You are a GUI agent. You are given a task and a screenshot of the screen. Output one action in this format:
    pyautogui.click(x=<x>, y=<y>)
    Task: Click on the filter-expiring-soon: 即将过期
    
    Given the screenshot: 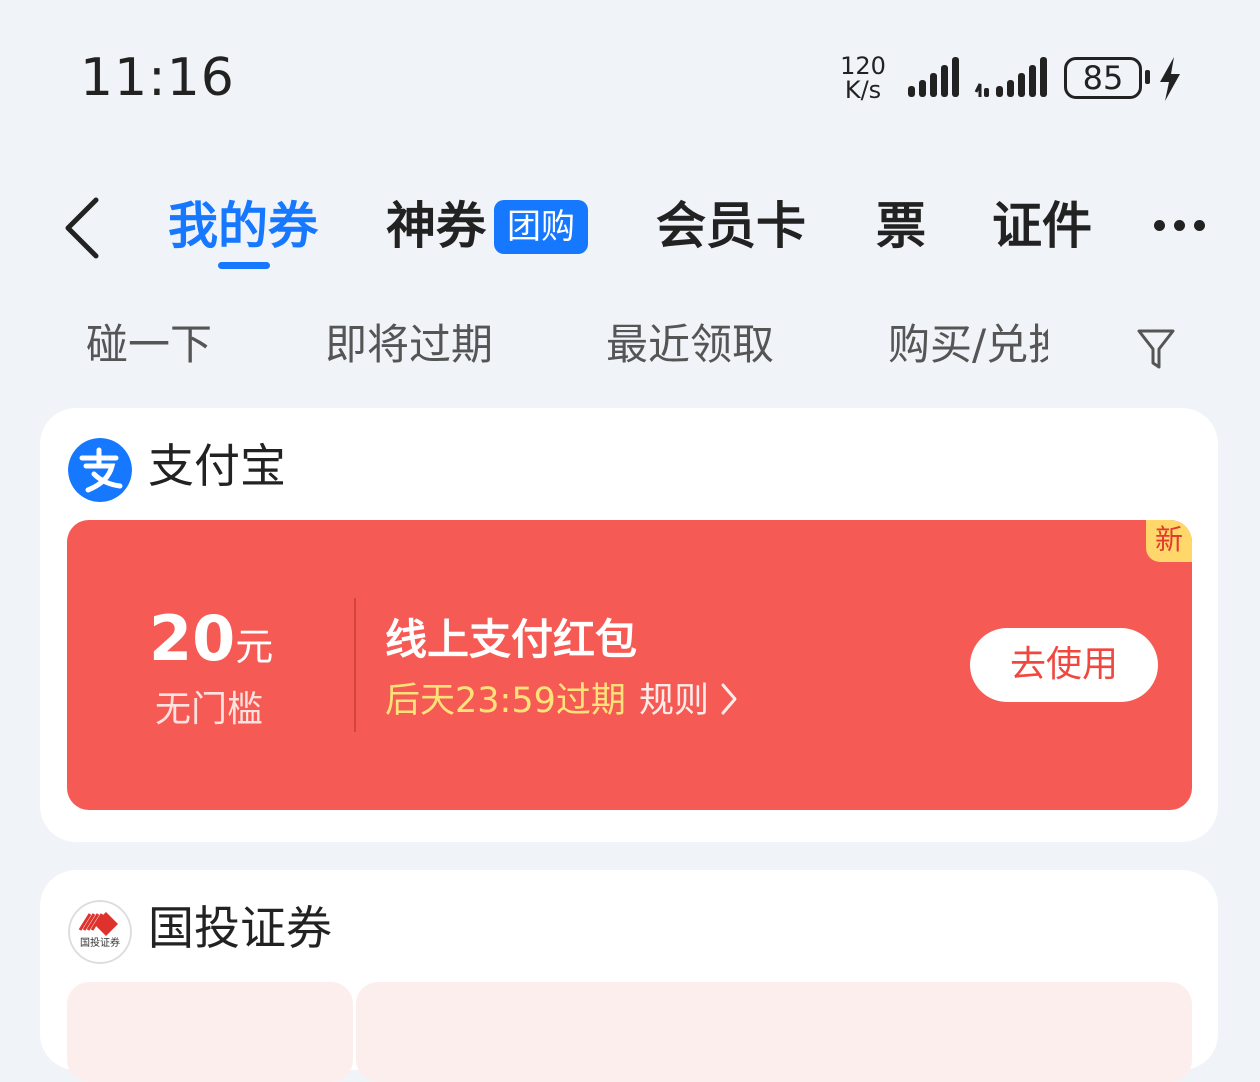 What is the action you would take?
    pyautogui.click(x=409, y=345)
    